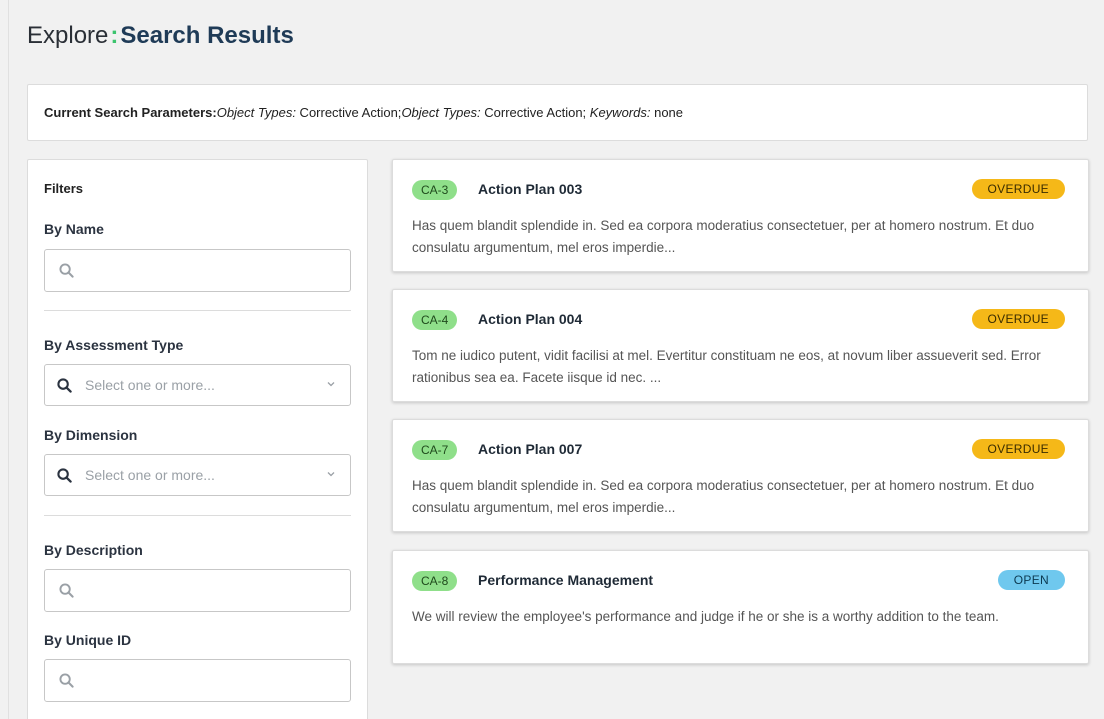  What do you see at coordinates (667, 112) in the screenshot?
I see `param-value: none` at bounding box center [667, 112].